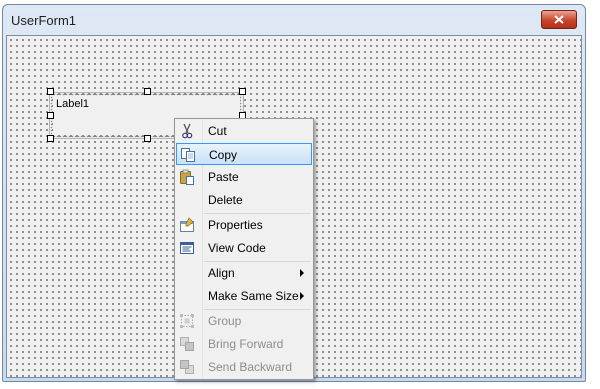 Image resolution: width=600 pixels, height=389 pixels. I want to click on close-button, so click(559, 19).